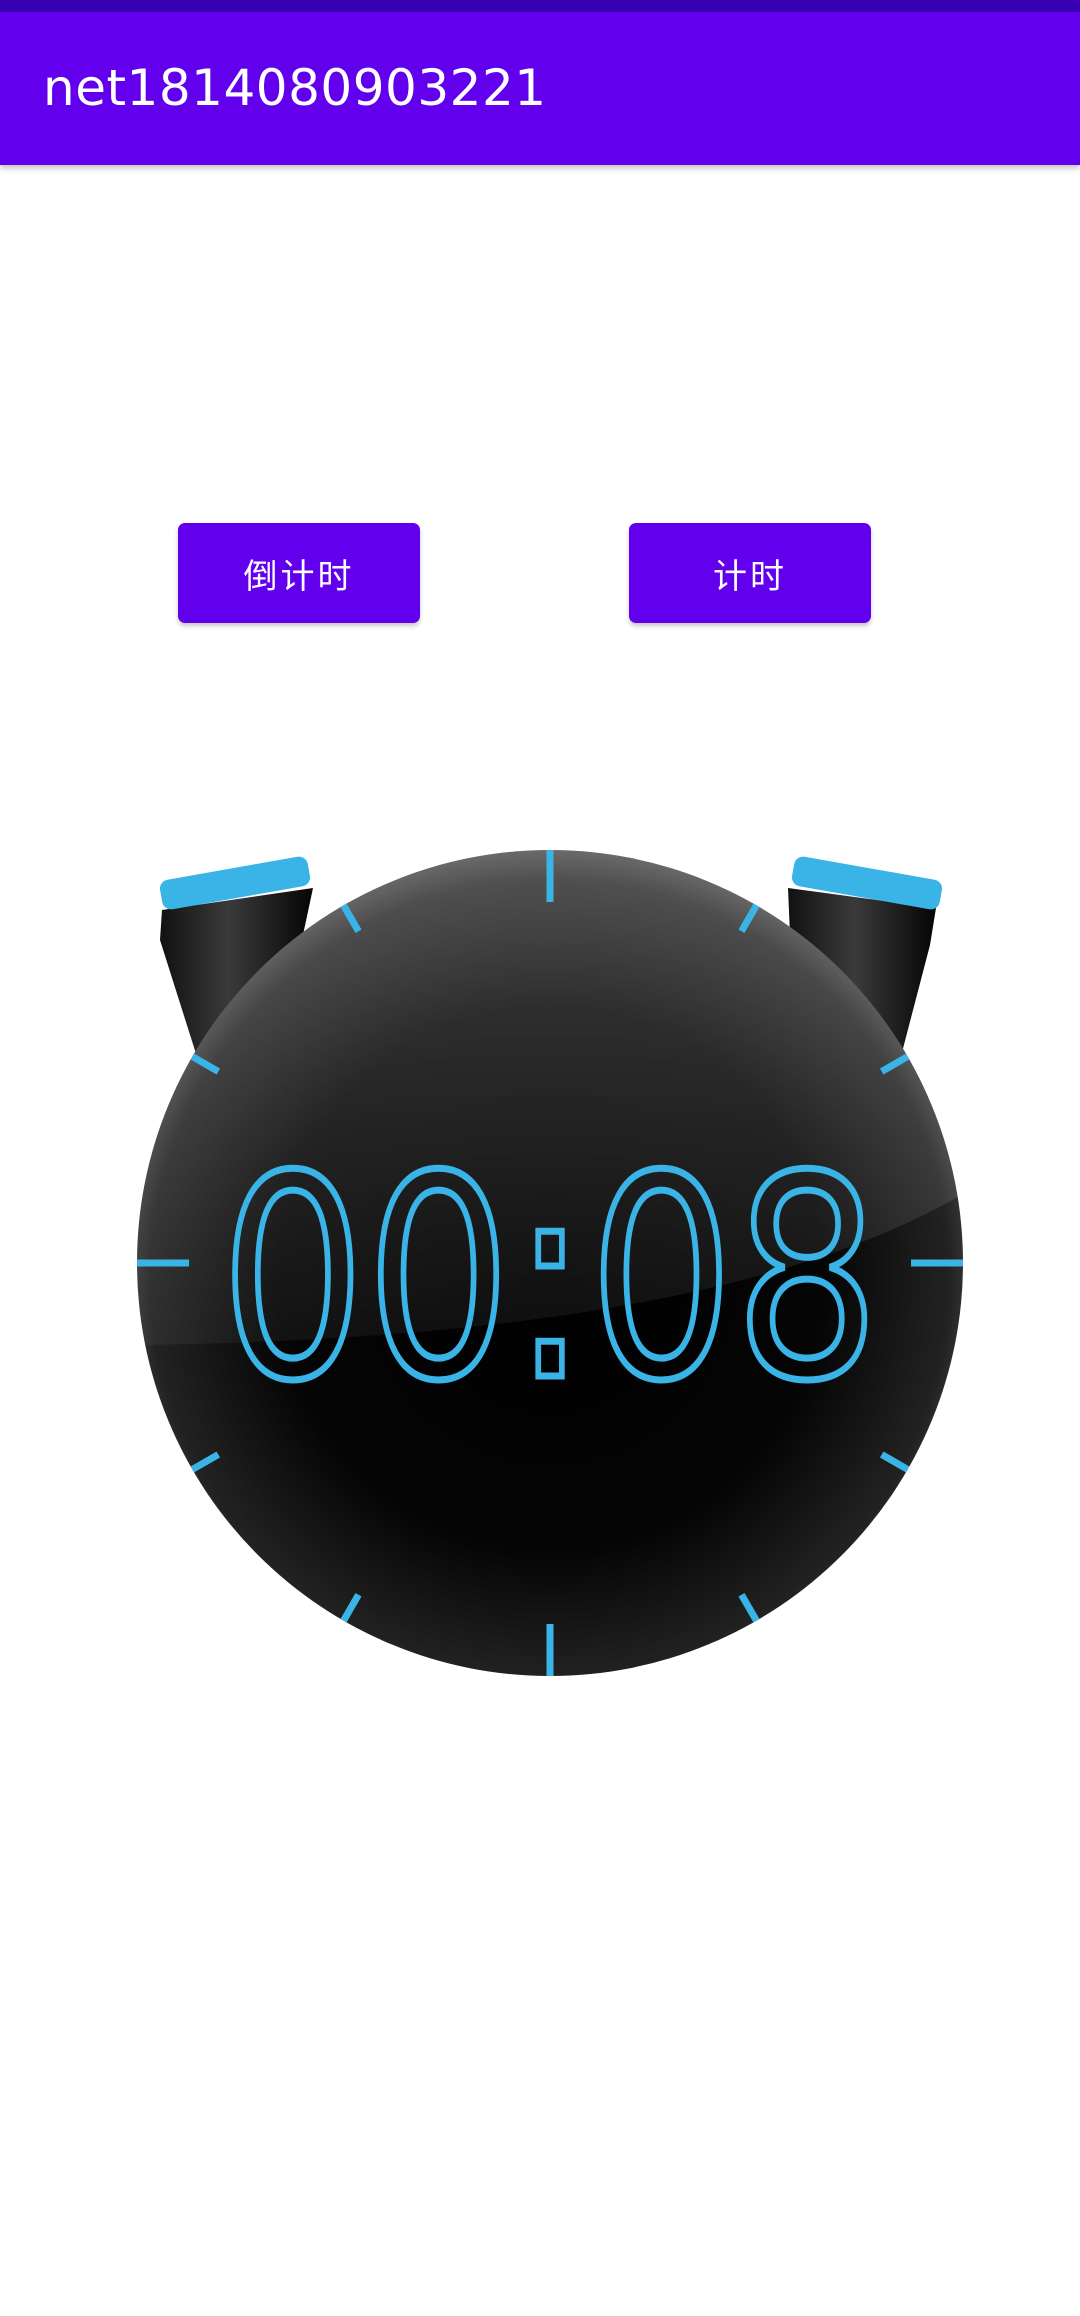  I want to click on app-title: net1814080903221, so click(295, 88).